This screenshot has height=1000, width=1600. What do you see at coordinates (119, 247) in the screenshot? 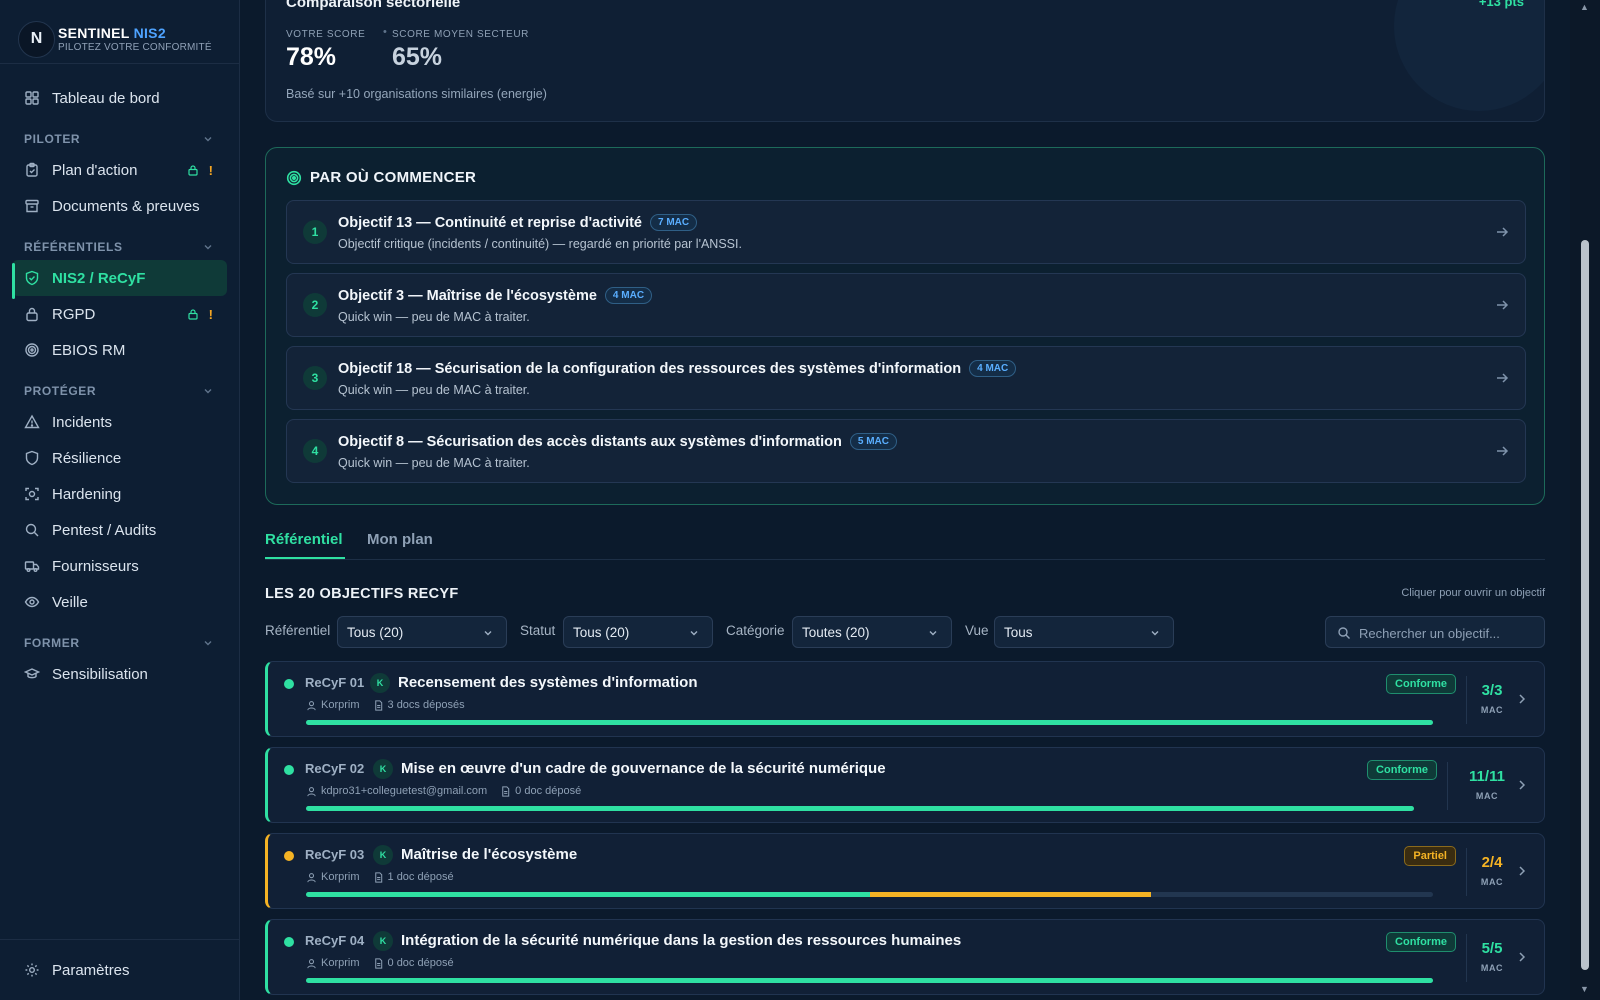
I see `section-referentiels: RÉFÉRENTIELS` at bounding box center [119, 247].